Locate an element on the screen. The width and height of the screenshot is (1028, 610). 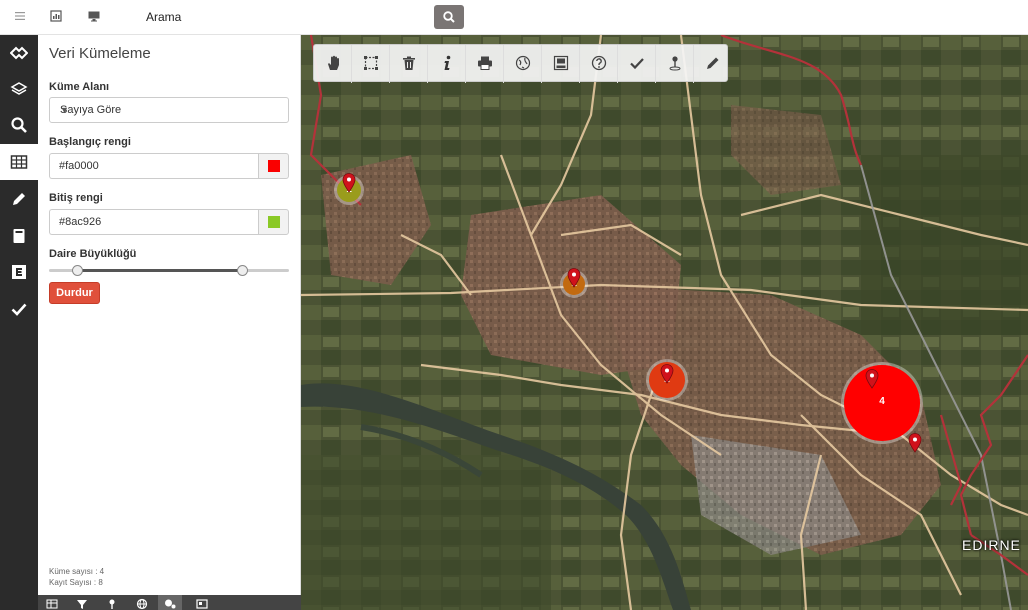
pin-icon is located at coordinates (675, 64).